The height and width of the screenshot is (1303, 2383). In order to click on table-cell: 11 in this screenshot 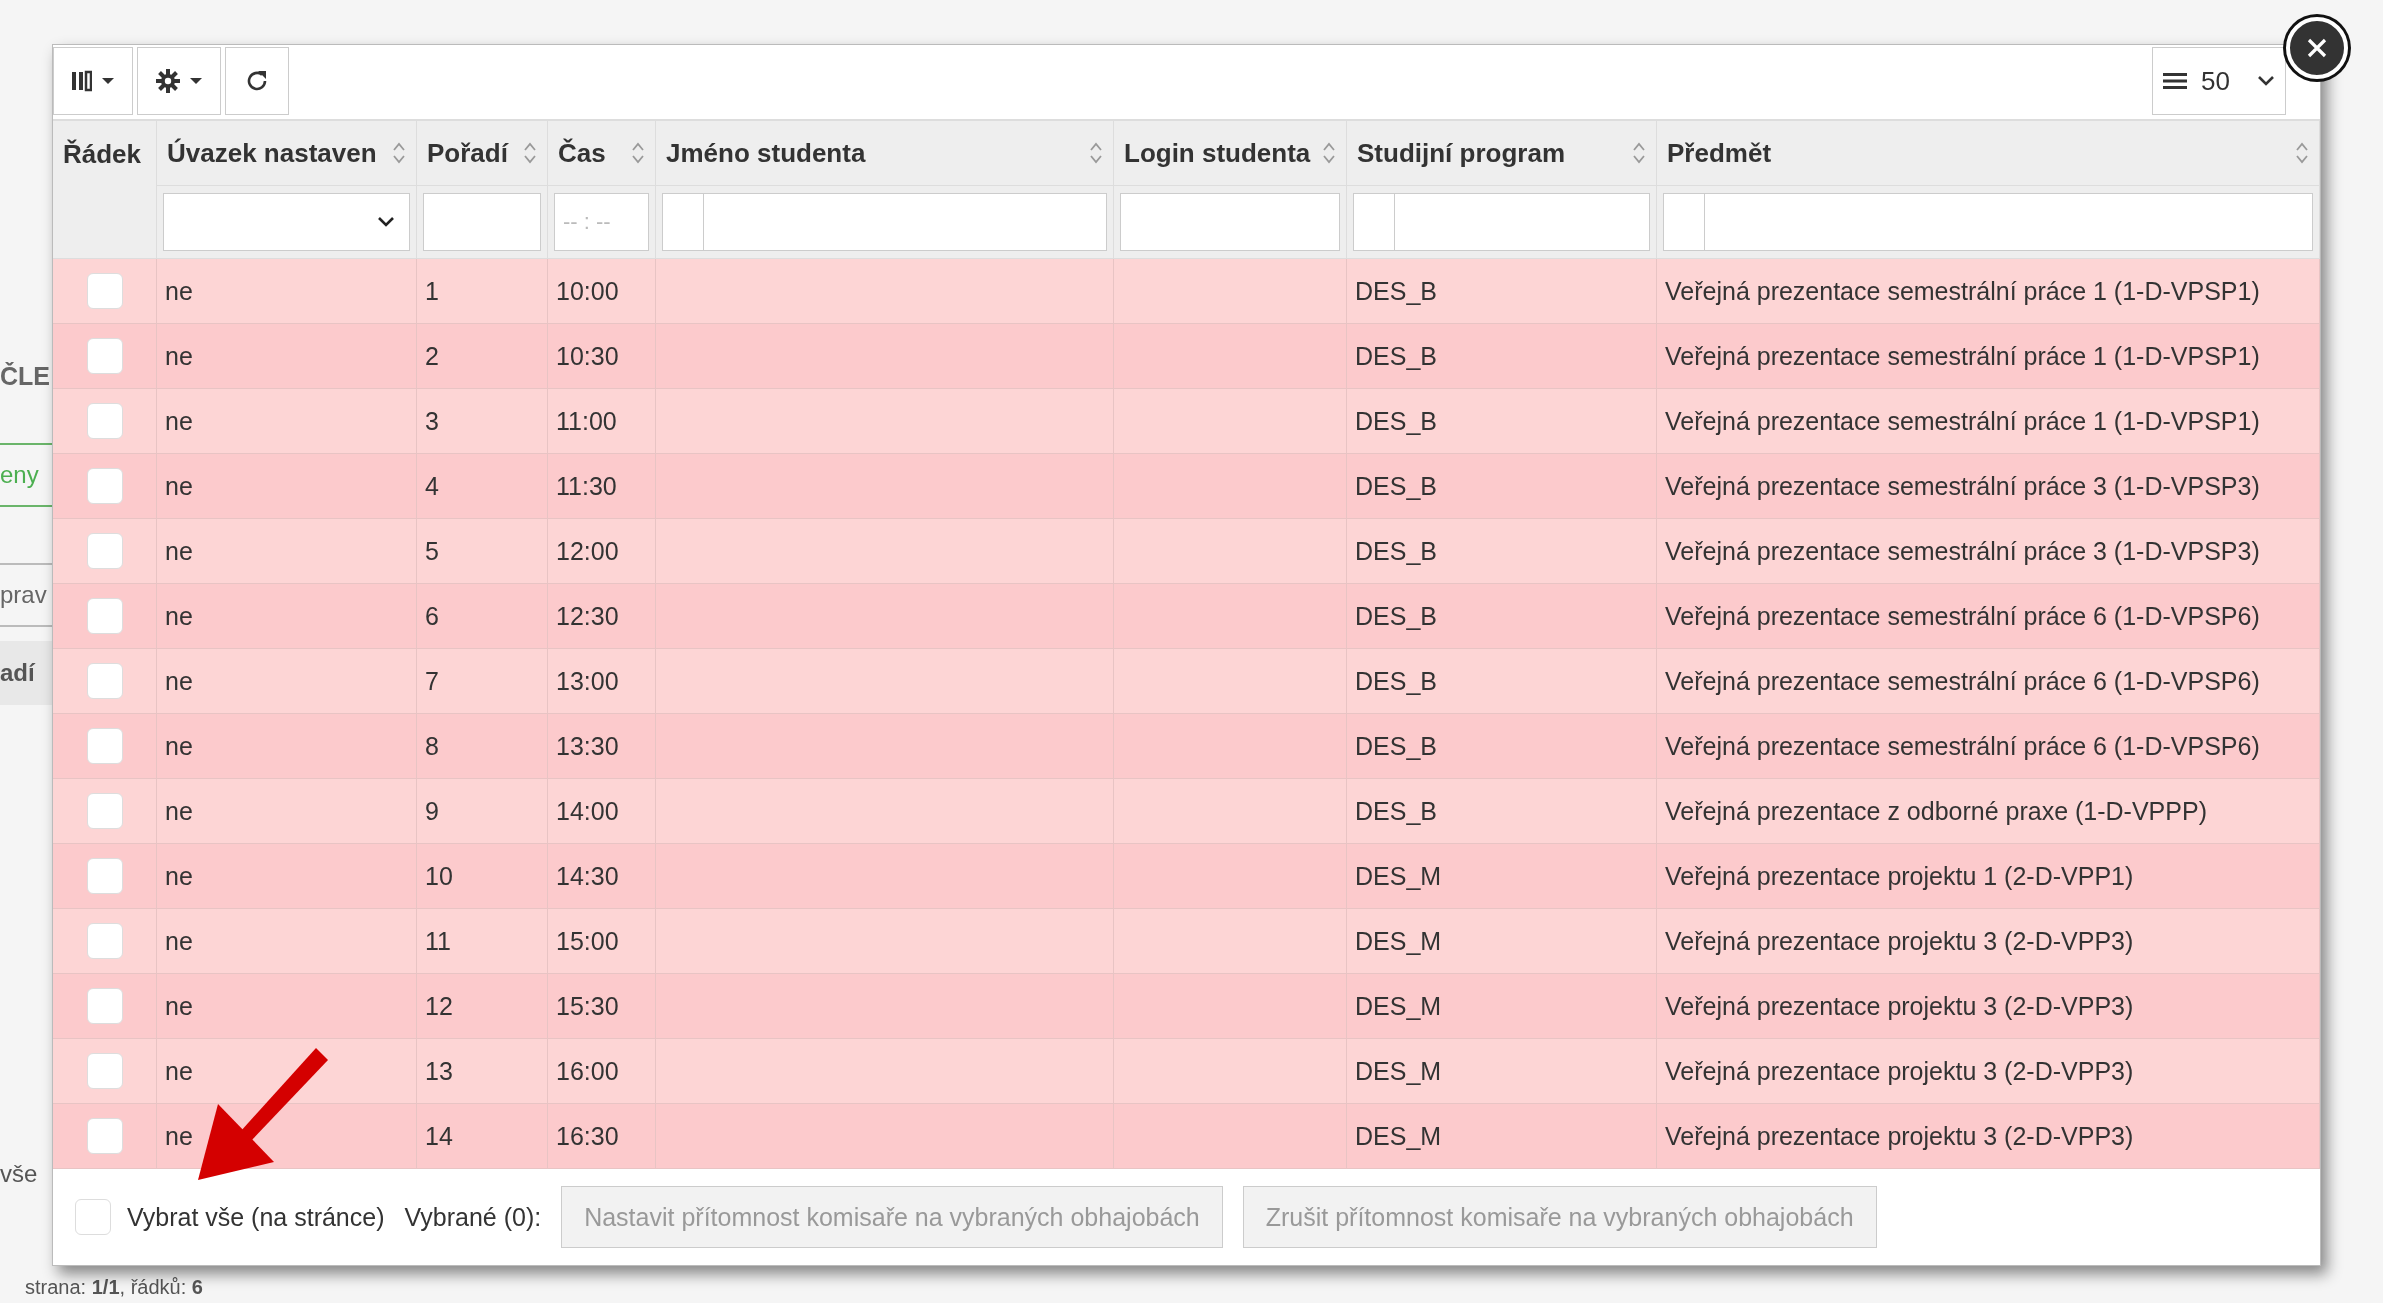, I will do `click(482, 941)`.